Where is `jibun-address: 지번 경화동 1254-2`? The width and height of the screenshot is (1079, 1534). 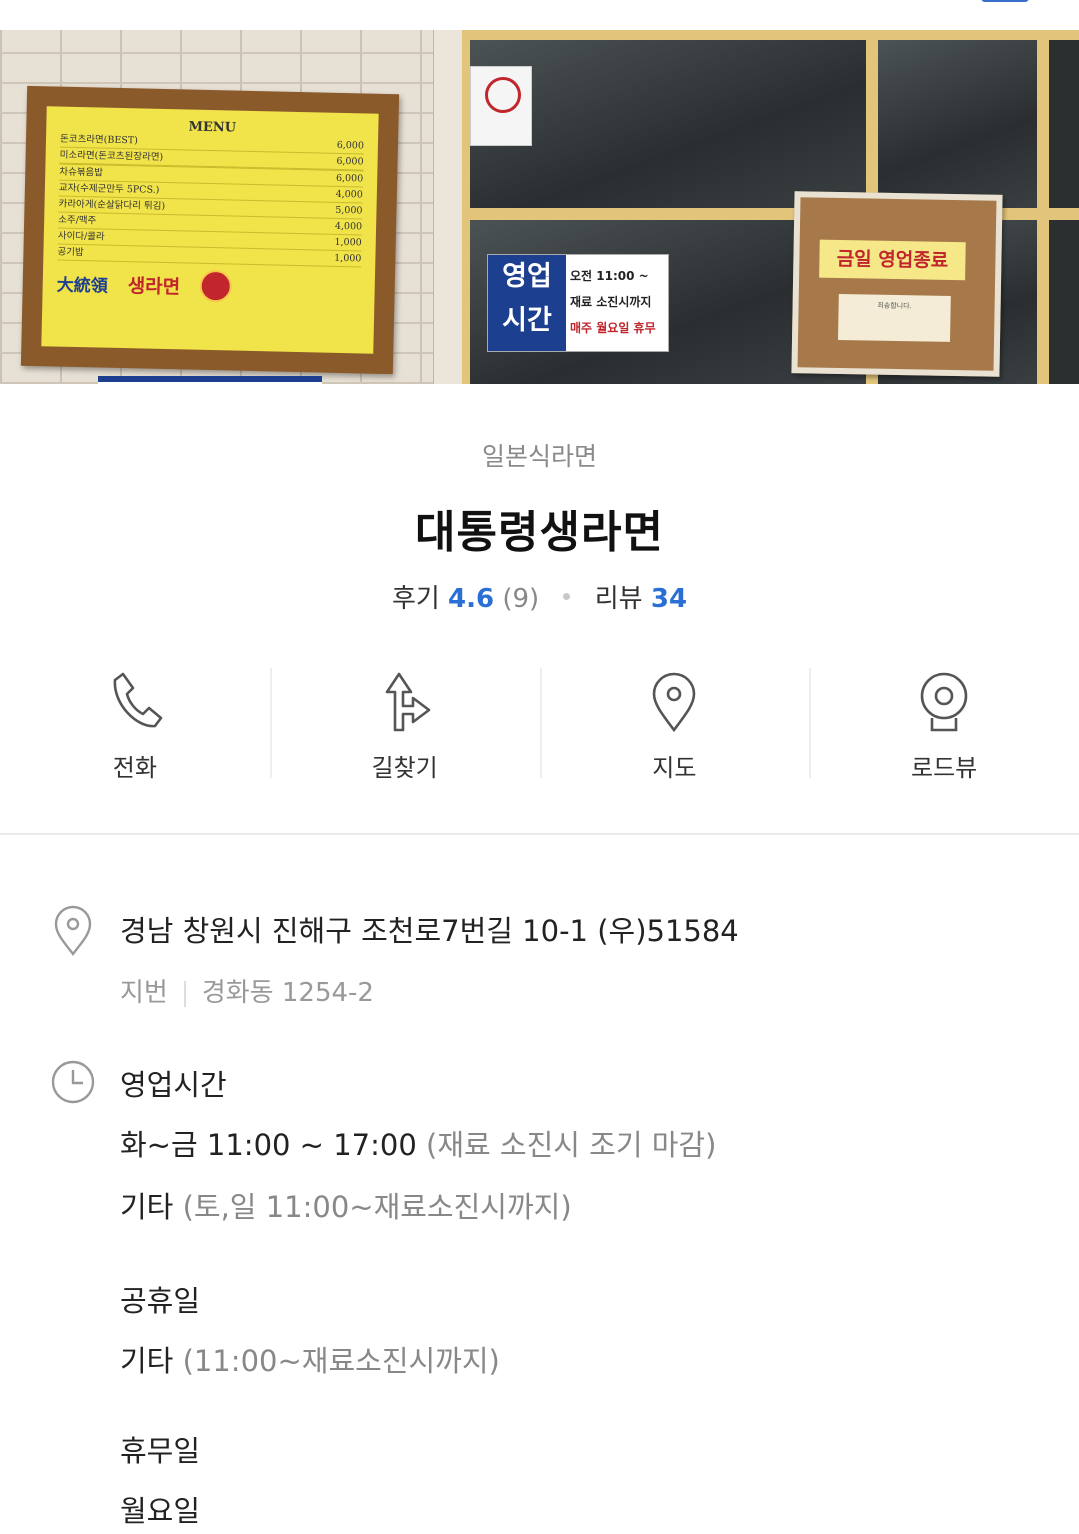
jibun-address: 지번 경화동 1254-2 is located at coordinates (247, 990).